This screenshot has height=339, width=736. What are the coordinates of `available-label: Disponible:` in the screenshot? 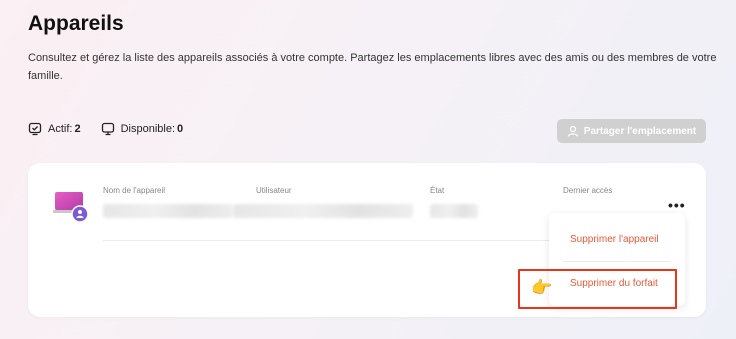 It's located at (147, 129).